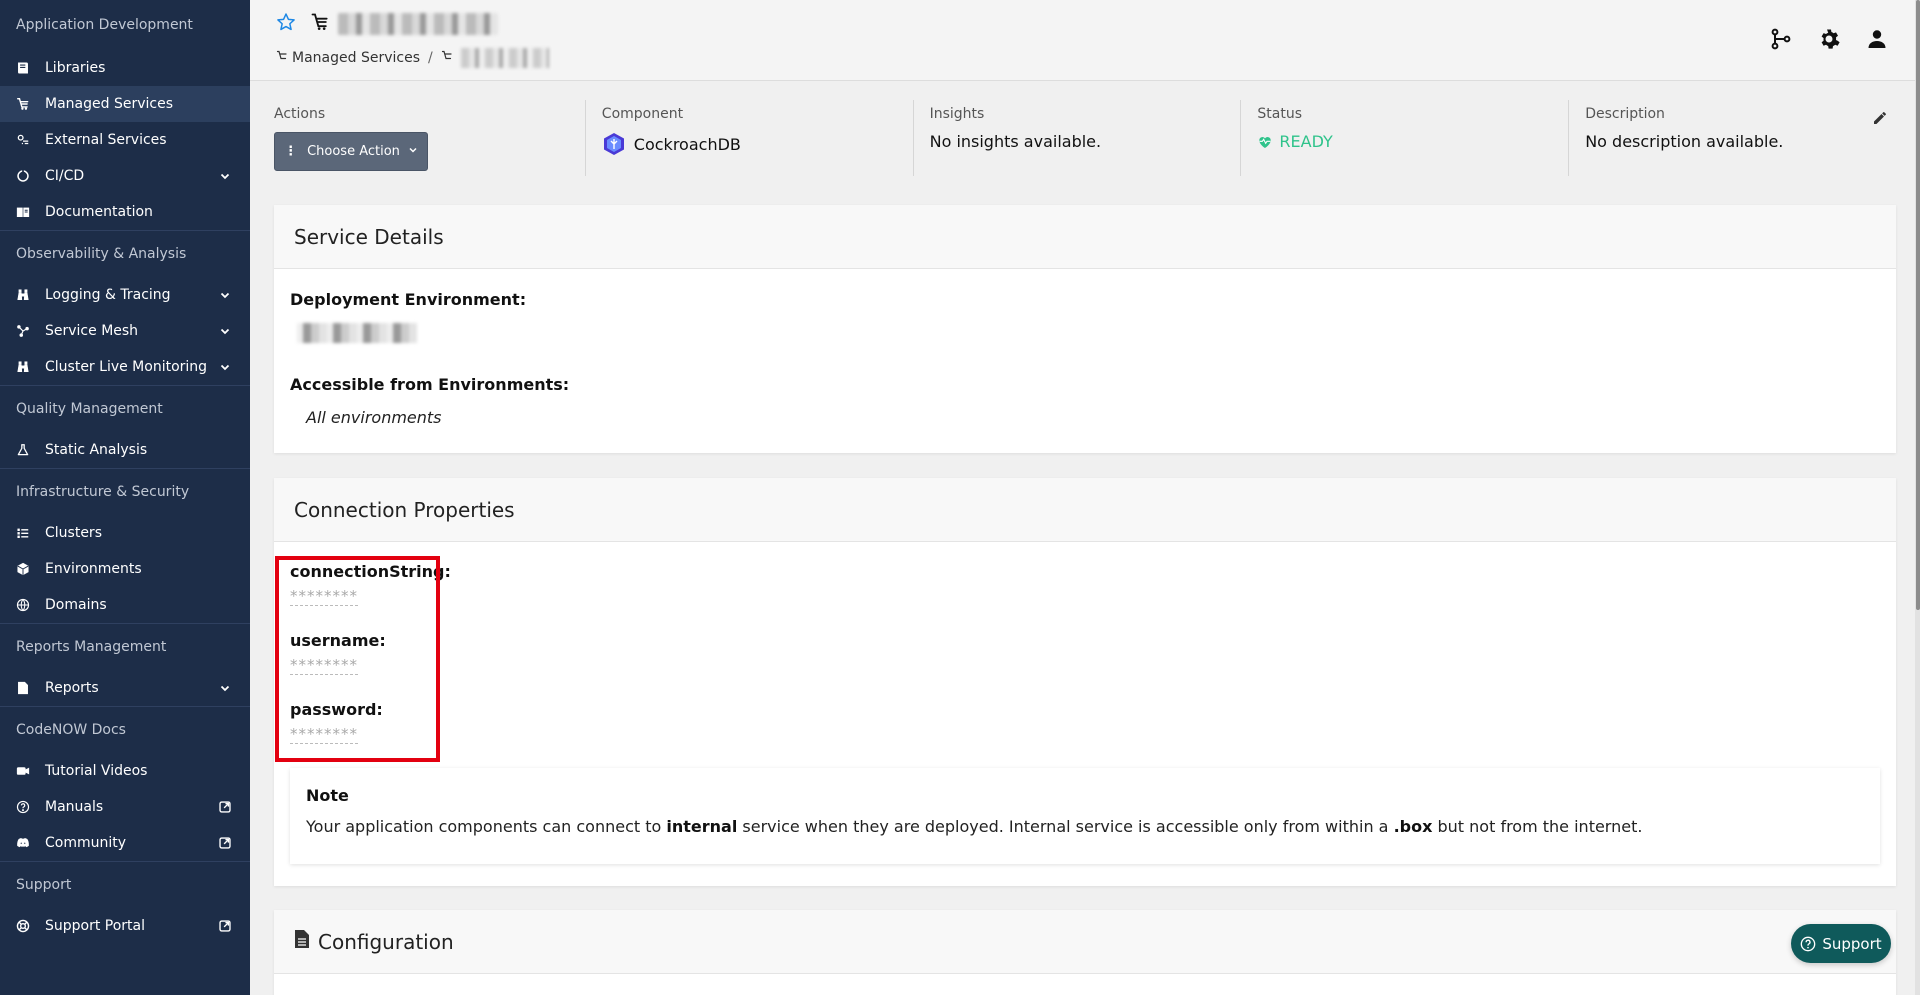 The width and height of the screenshot is (1920, 995). What do you see at coordinates (408, 299) in the screenshot?
I see `deployment-environment-label: Deployment Environment:` at bounding box center [408, 299].